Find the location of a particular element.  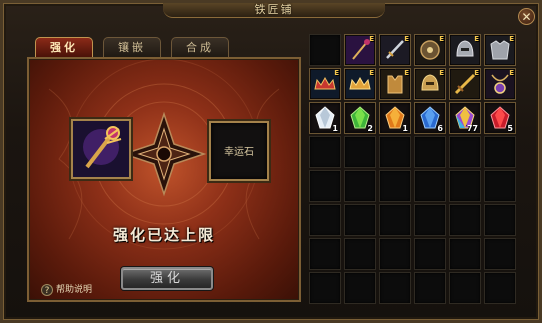

tab-compose: 合成 is located at coordinates (200, 47).